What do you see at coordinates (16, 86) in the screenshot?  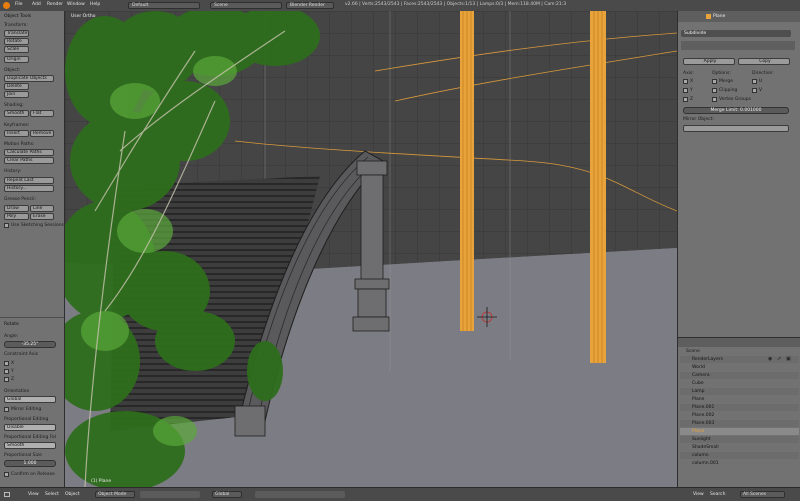 I see `delete-button: Delete` at bounding box center [16, 86].